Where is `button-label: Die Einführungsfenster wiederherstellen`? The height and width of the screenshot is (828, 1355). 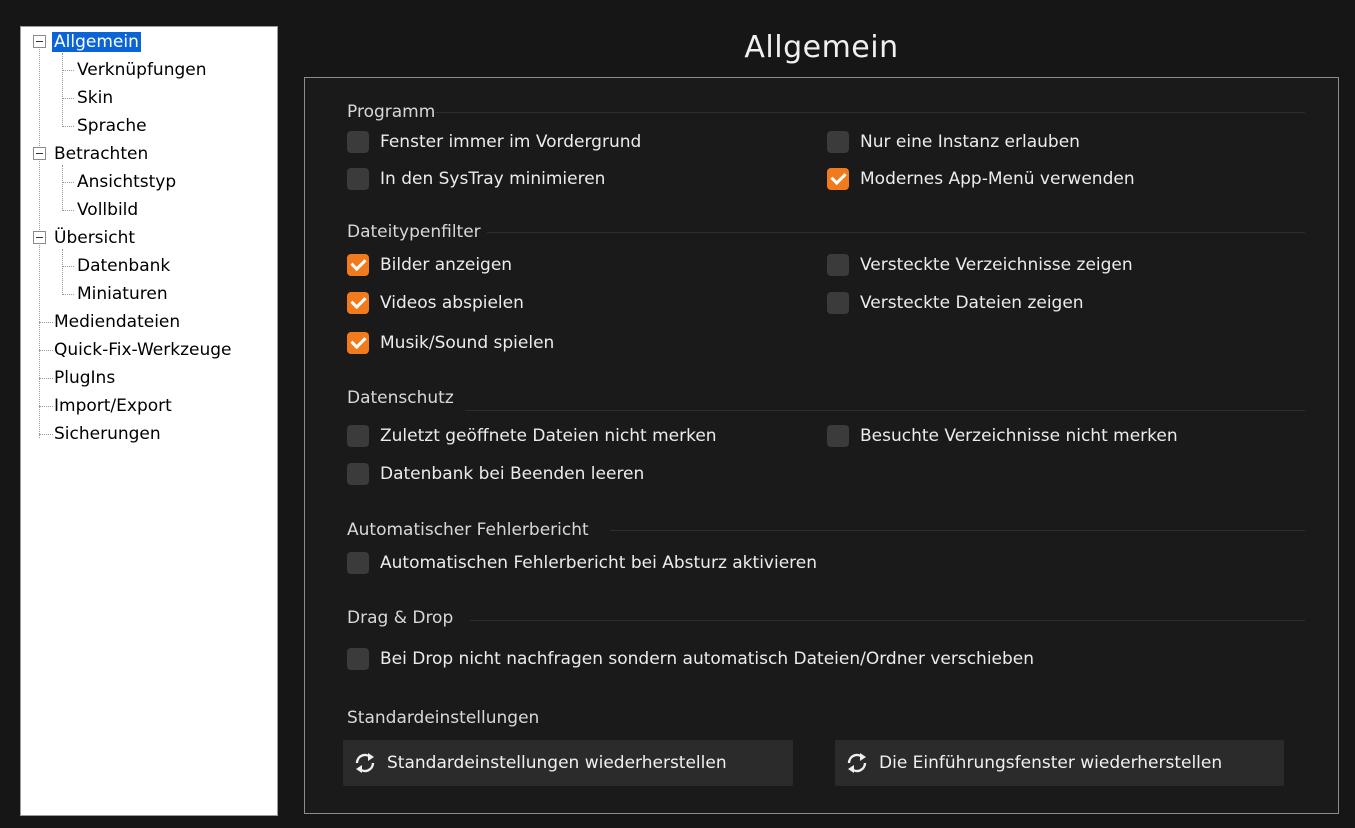
button-label: Die Einführungsfenster wiederherstellen is located at coordinates (1051, 763).